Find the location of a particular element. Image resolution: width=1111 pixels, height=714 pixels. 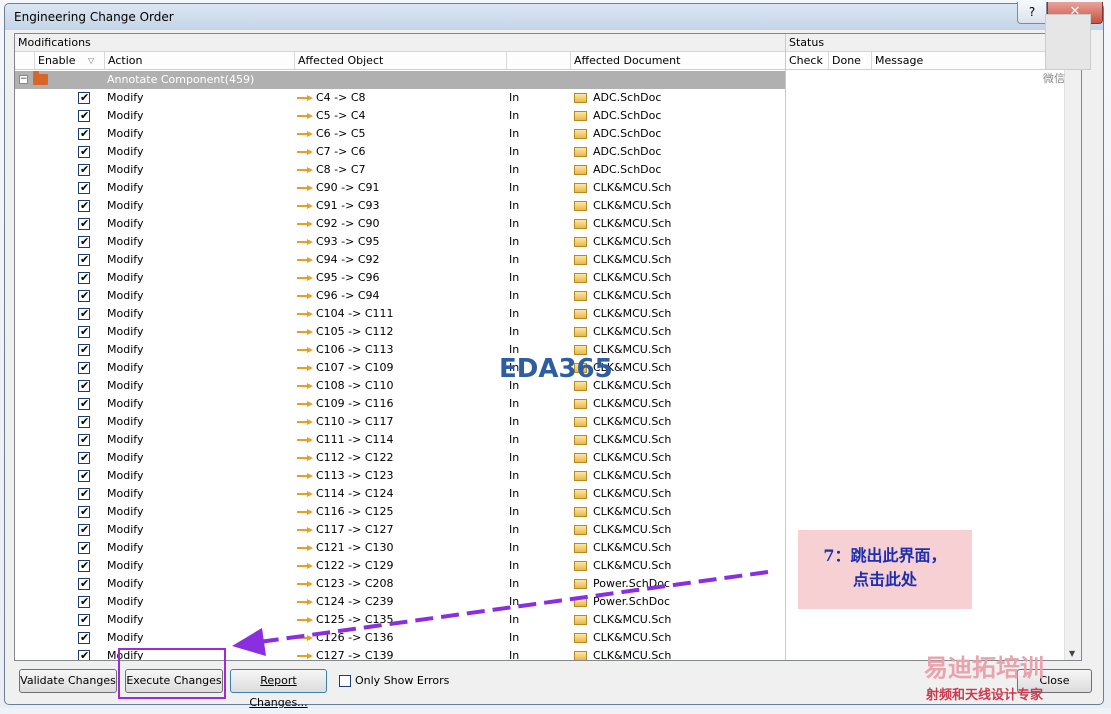

qr-code is located at coordinates (1068, 42).